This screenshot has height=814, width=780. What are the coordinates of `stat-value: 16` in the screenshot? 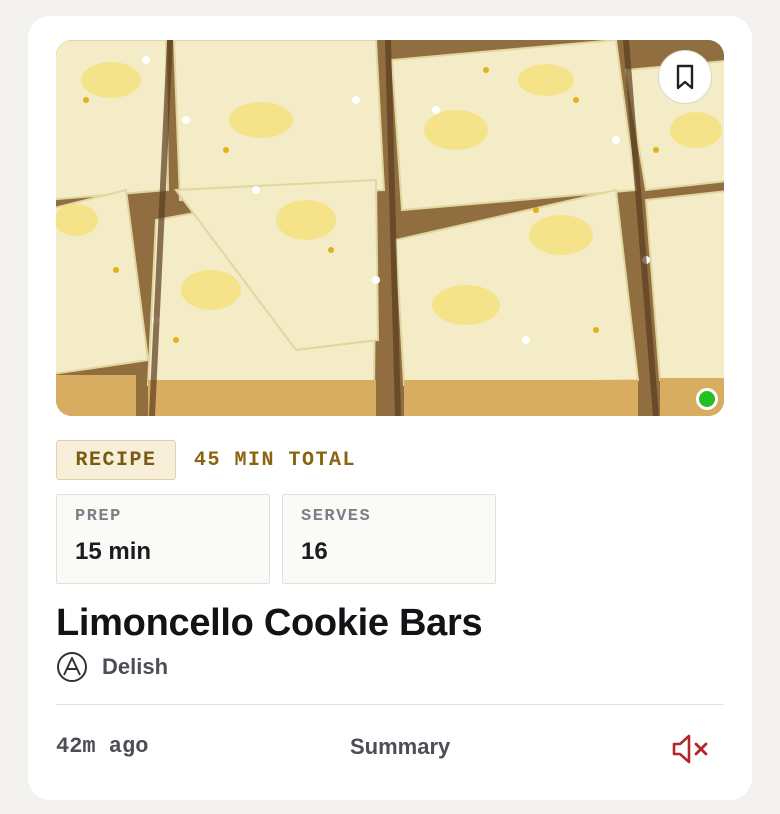 It's located at (314, 551).